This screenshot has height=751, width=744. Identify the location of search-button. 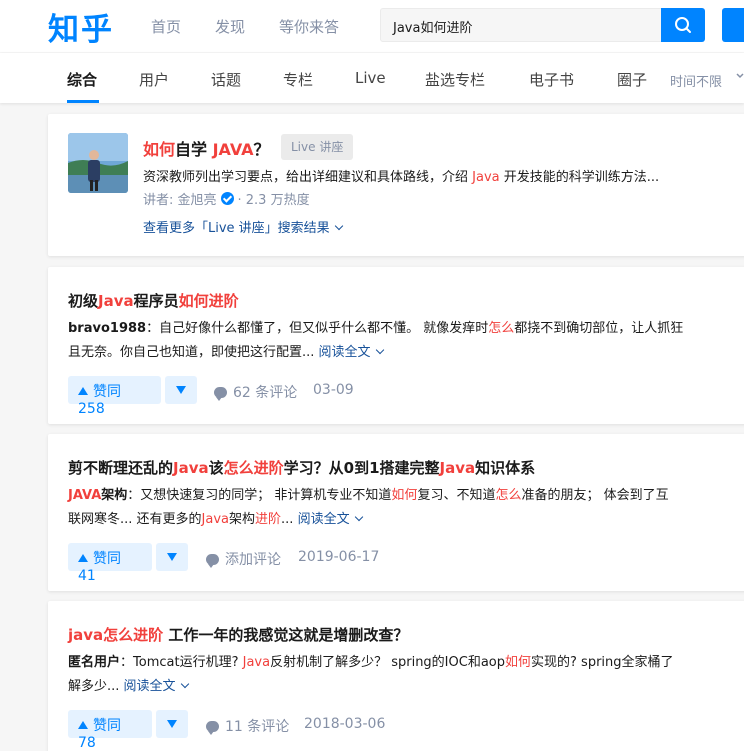
(683, 25).